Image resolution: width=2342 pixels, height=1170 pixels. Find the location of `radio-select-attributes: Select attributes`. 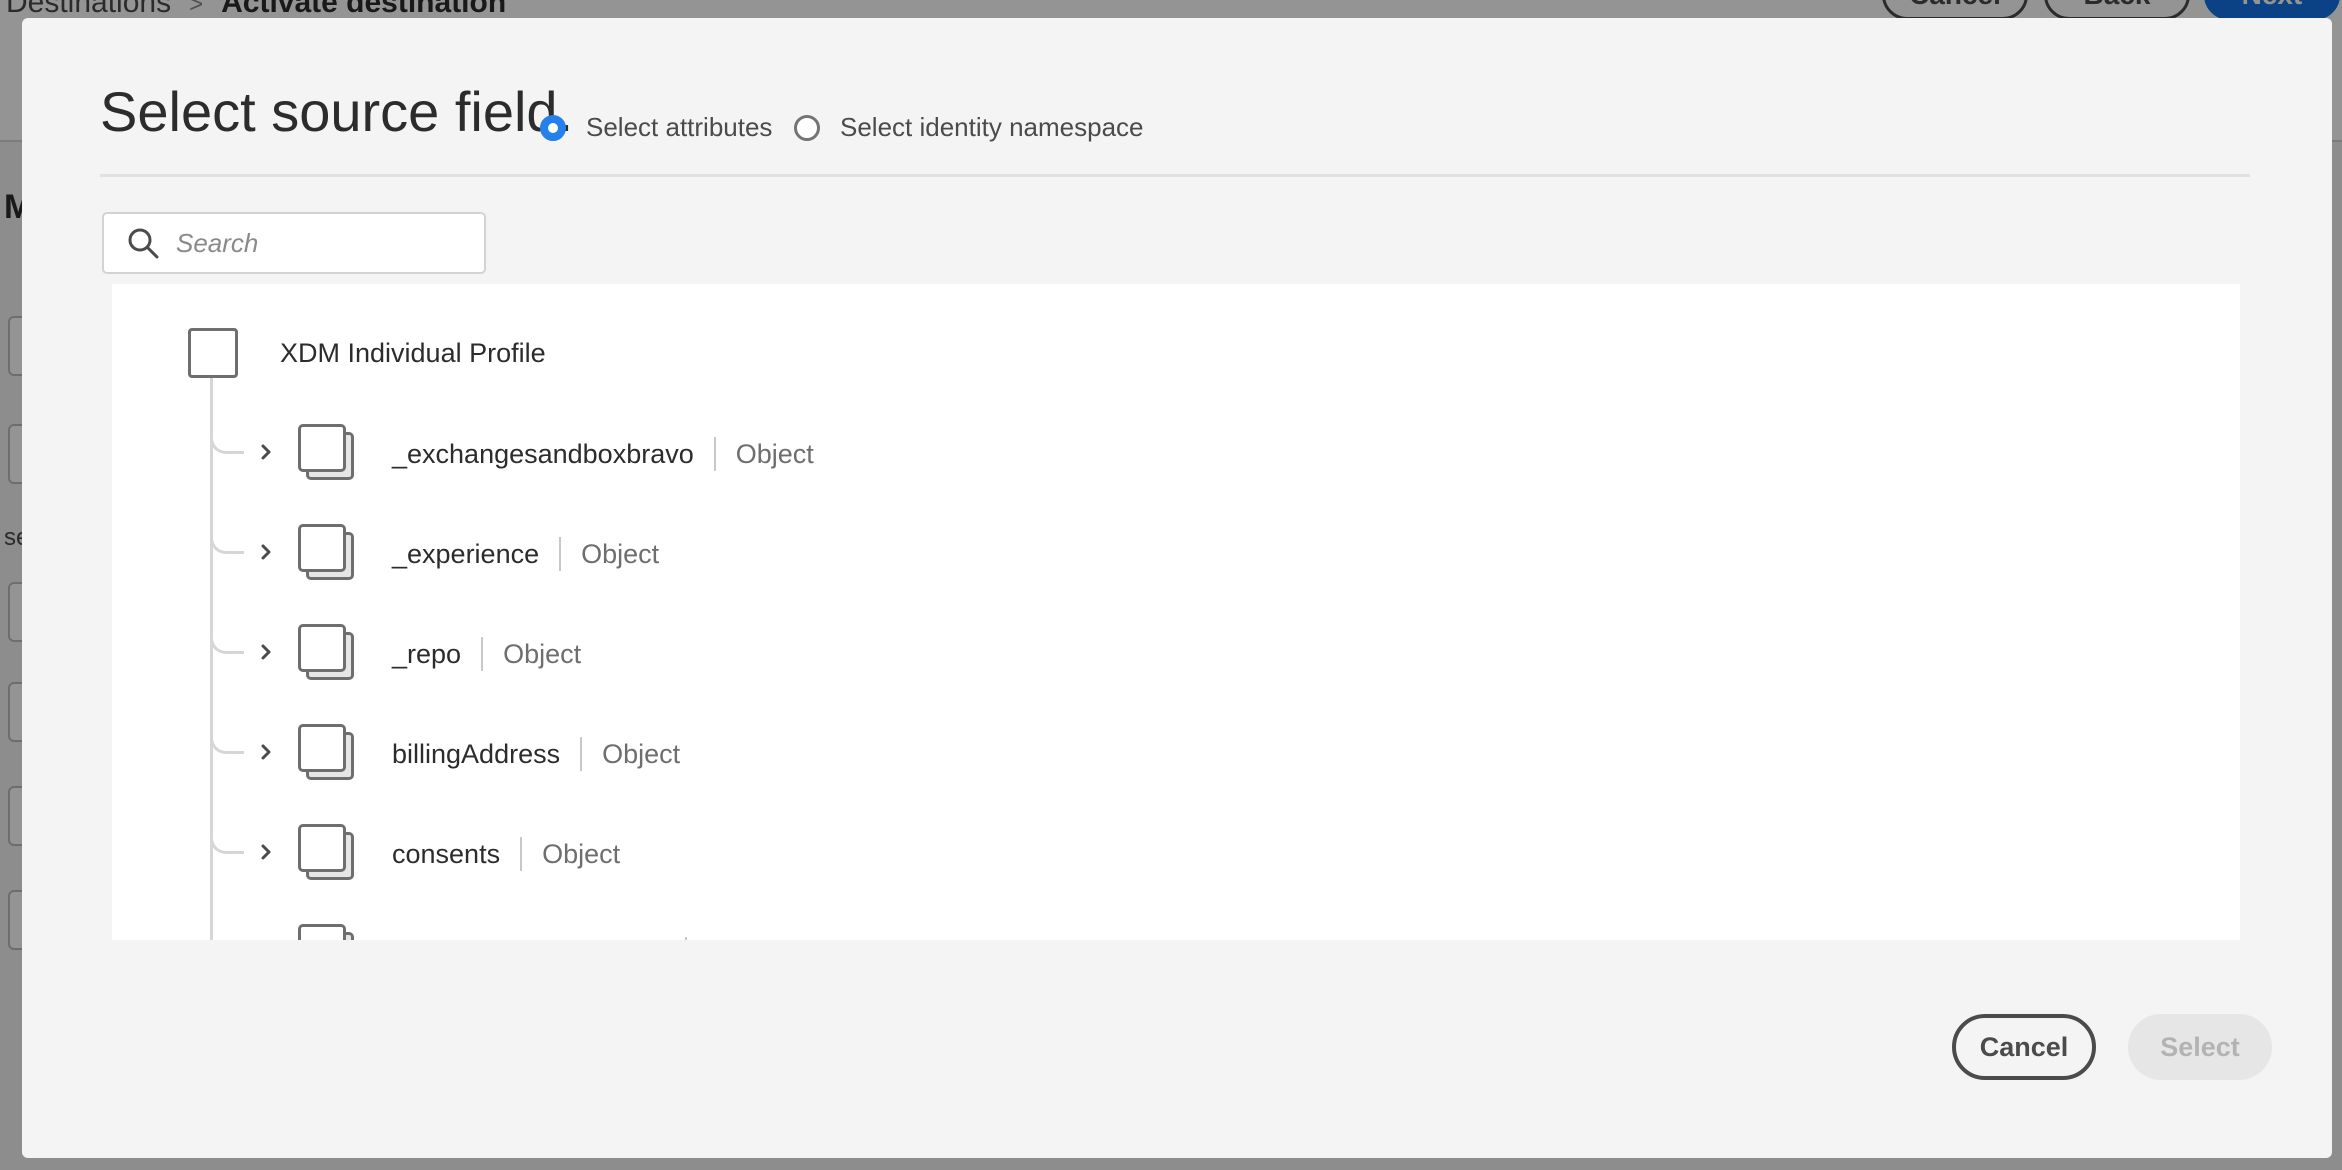

radio-select-attributes: Select attributes is located at coordinates (656, 127).